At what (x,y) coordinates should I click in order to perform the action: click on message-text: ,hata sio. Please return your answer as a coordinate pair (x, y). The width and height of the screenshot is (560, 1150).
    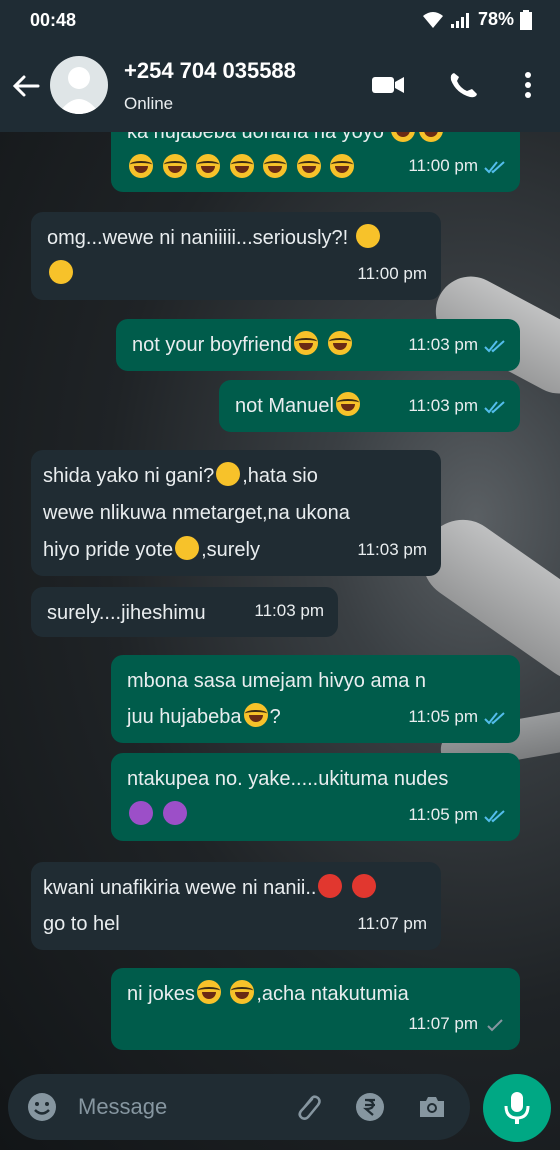
    Looking at the image, I should click on (280, 476).